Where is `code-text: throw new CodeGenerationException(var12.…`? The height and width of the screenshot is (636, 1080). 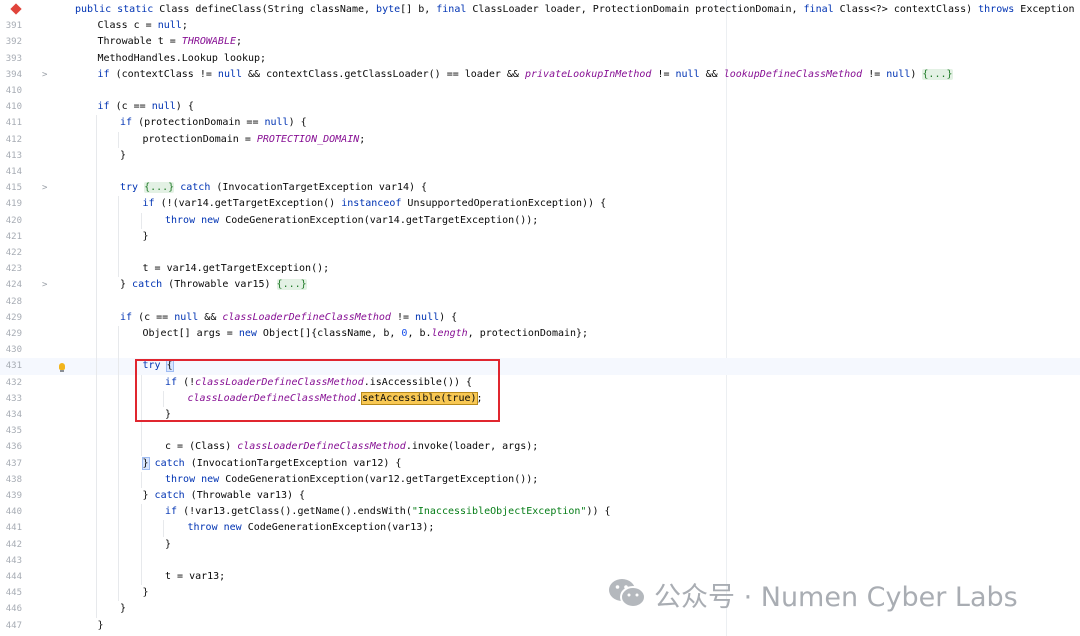
code-text: throw new CodeGenerationException(var12.… is located at coordinates (351, 480).